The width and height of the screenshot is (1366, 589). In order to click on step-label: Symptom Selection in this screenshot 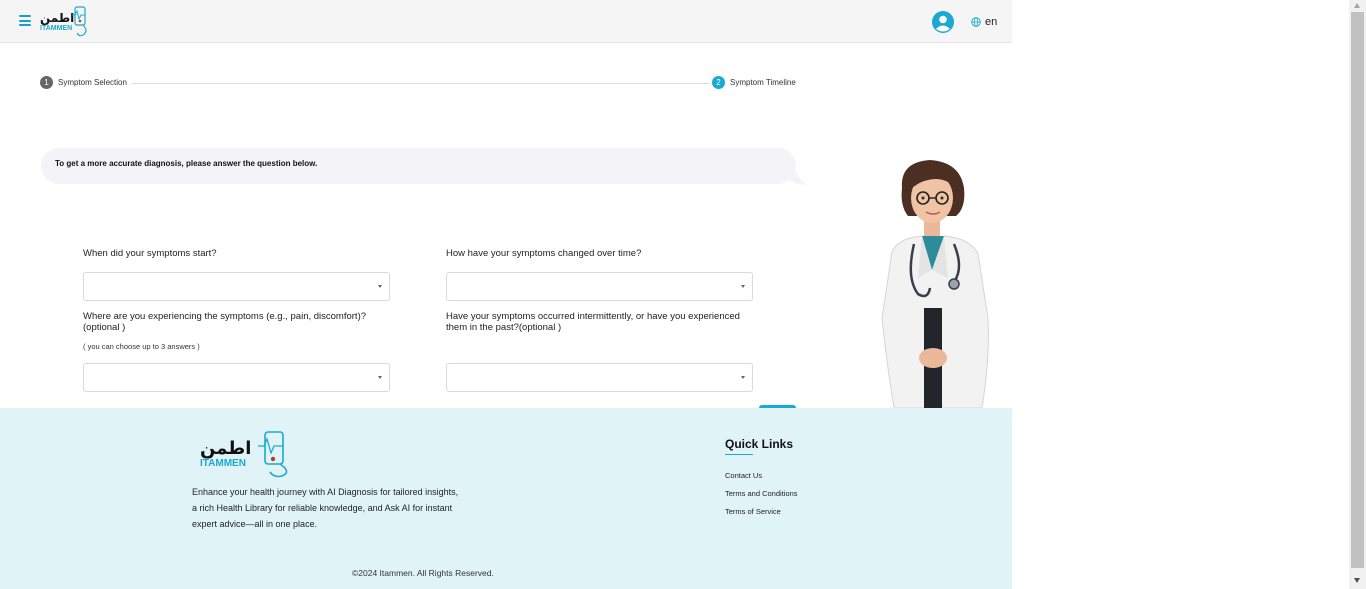, I will do `click(92, 82)`.